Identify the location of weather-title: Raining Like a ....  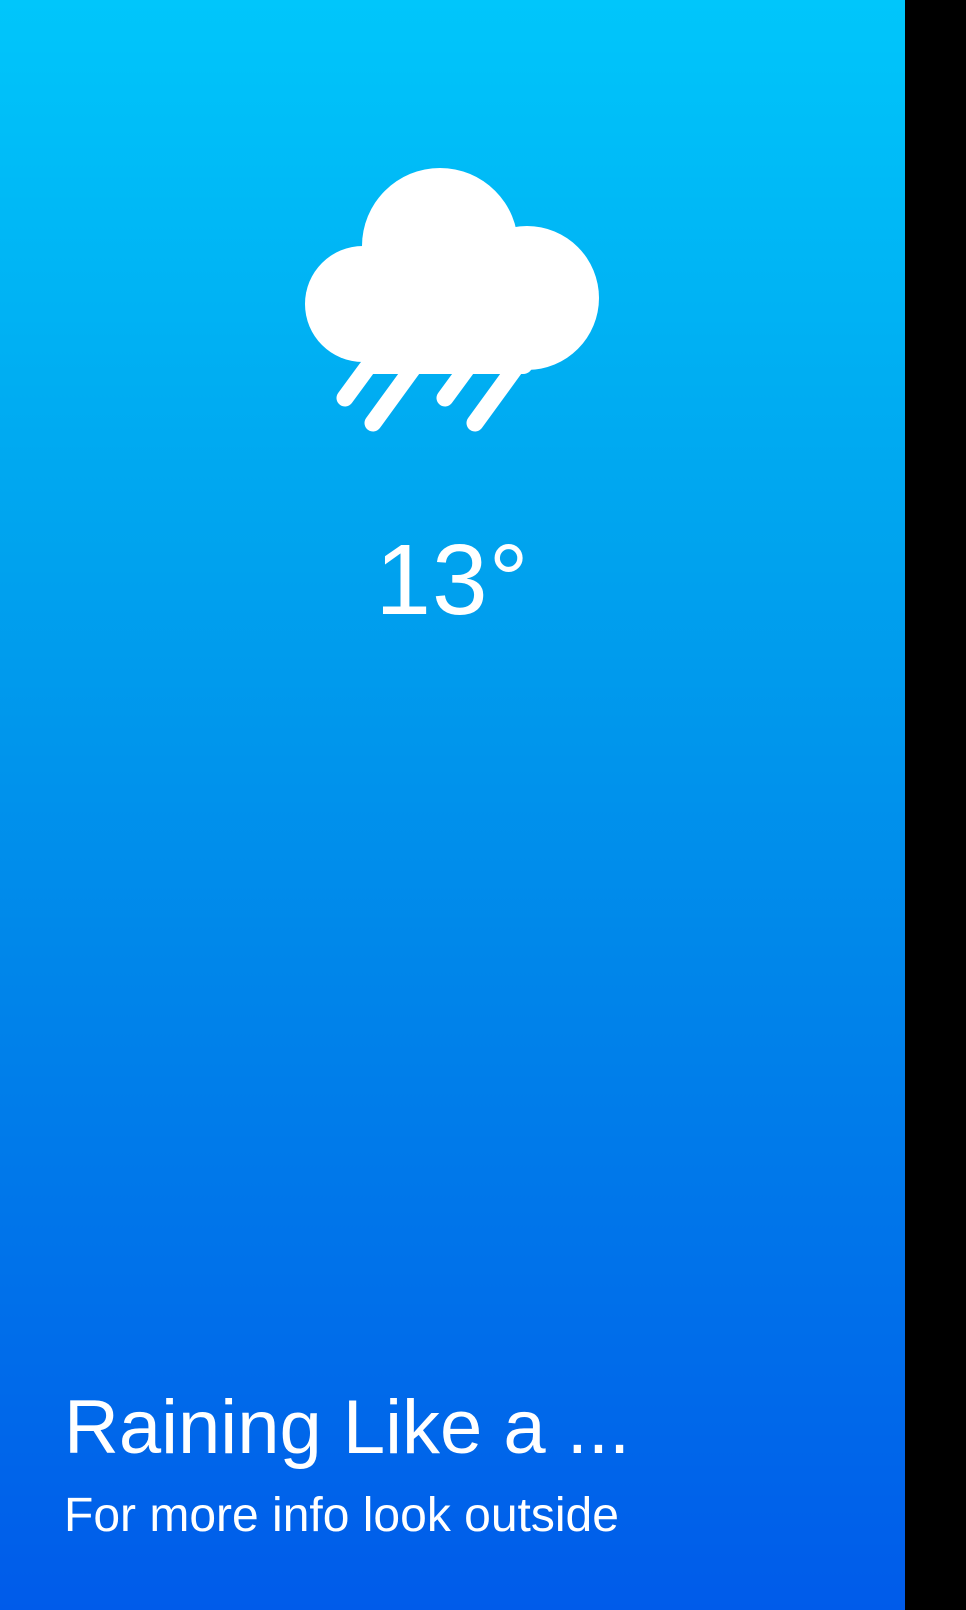
(347, 1427).